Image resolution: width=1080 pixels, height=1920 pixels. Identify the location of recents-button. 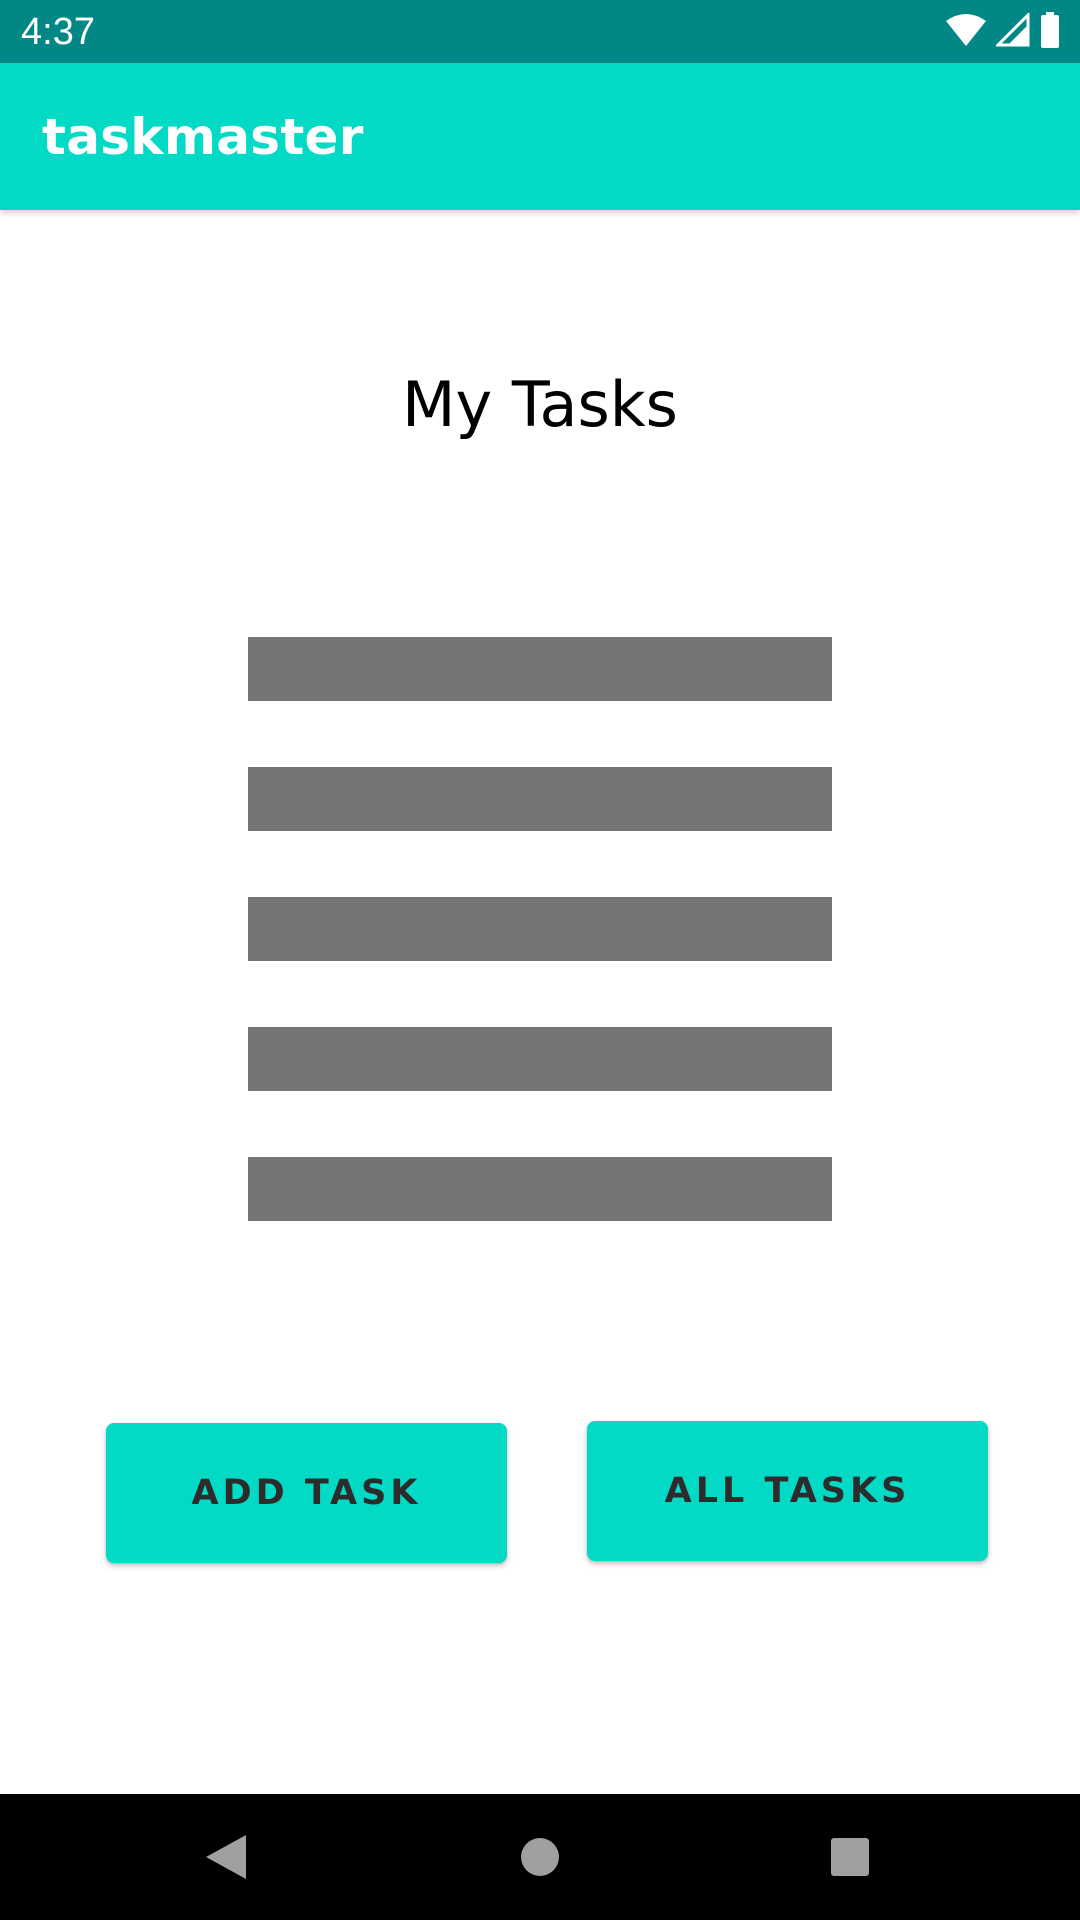
(850, 1857).